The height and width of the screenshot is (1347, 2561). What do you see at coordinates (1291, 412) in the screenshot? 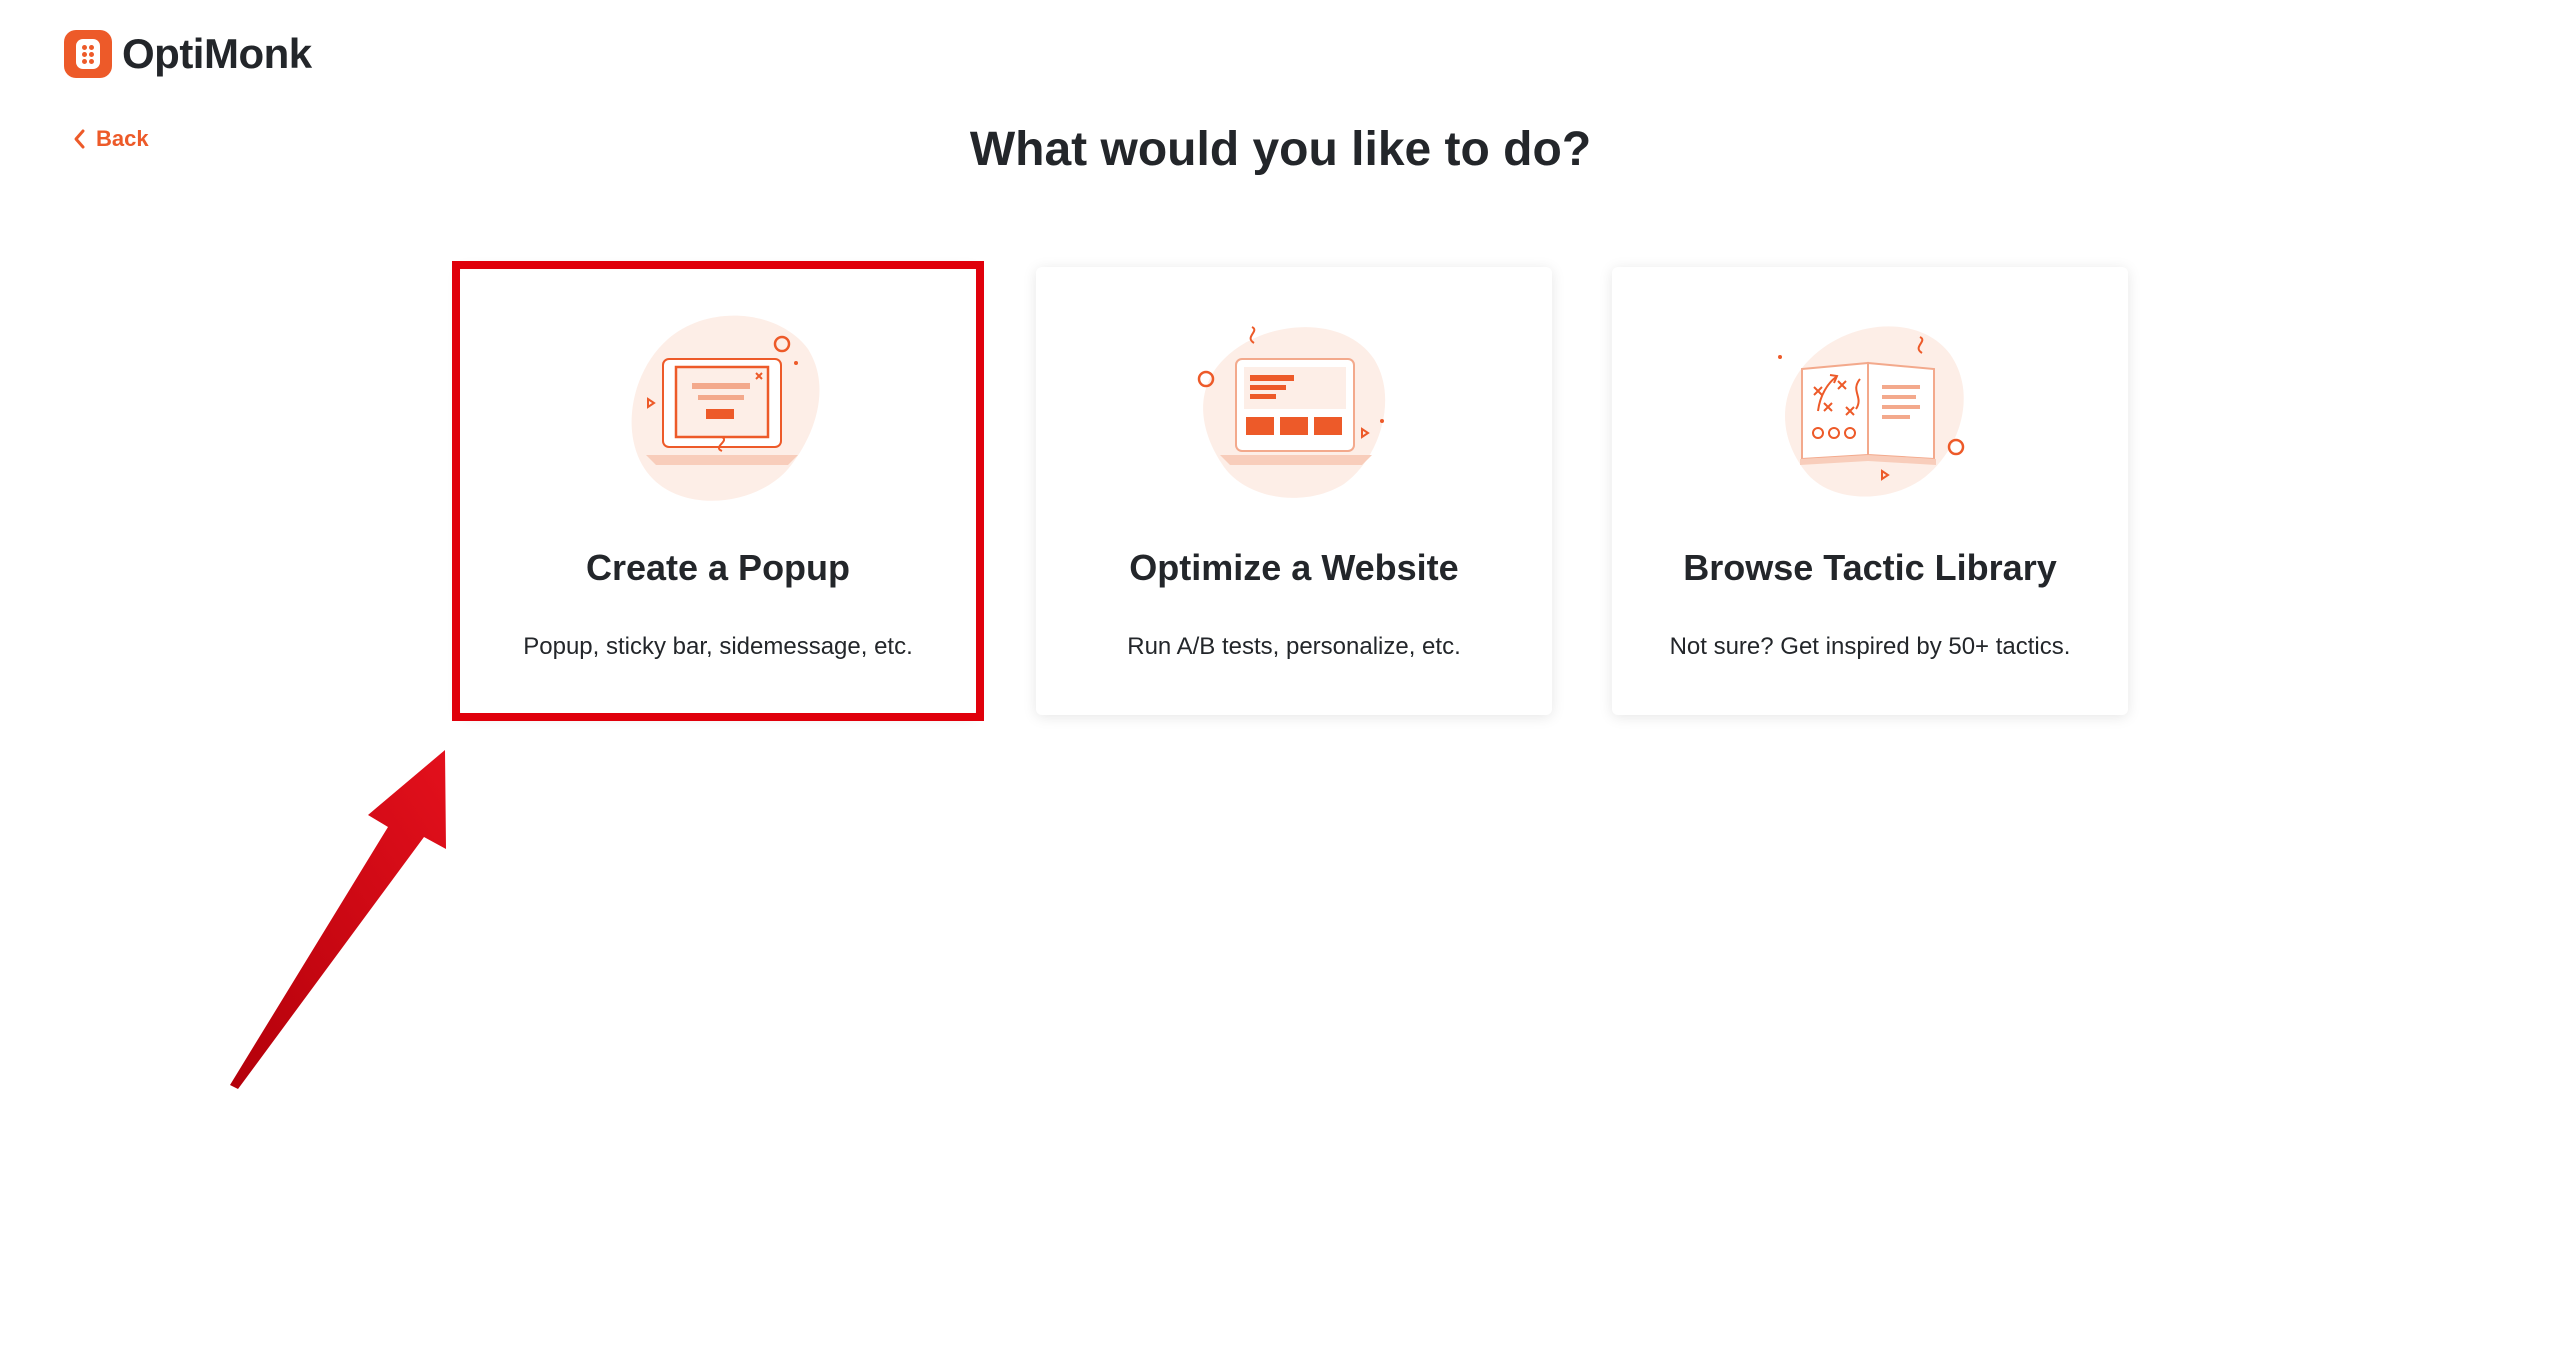
I see `laptop-website-illustration` at bounding box center [1291, 412].